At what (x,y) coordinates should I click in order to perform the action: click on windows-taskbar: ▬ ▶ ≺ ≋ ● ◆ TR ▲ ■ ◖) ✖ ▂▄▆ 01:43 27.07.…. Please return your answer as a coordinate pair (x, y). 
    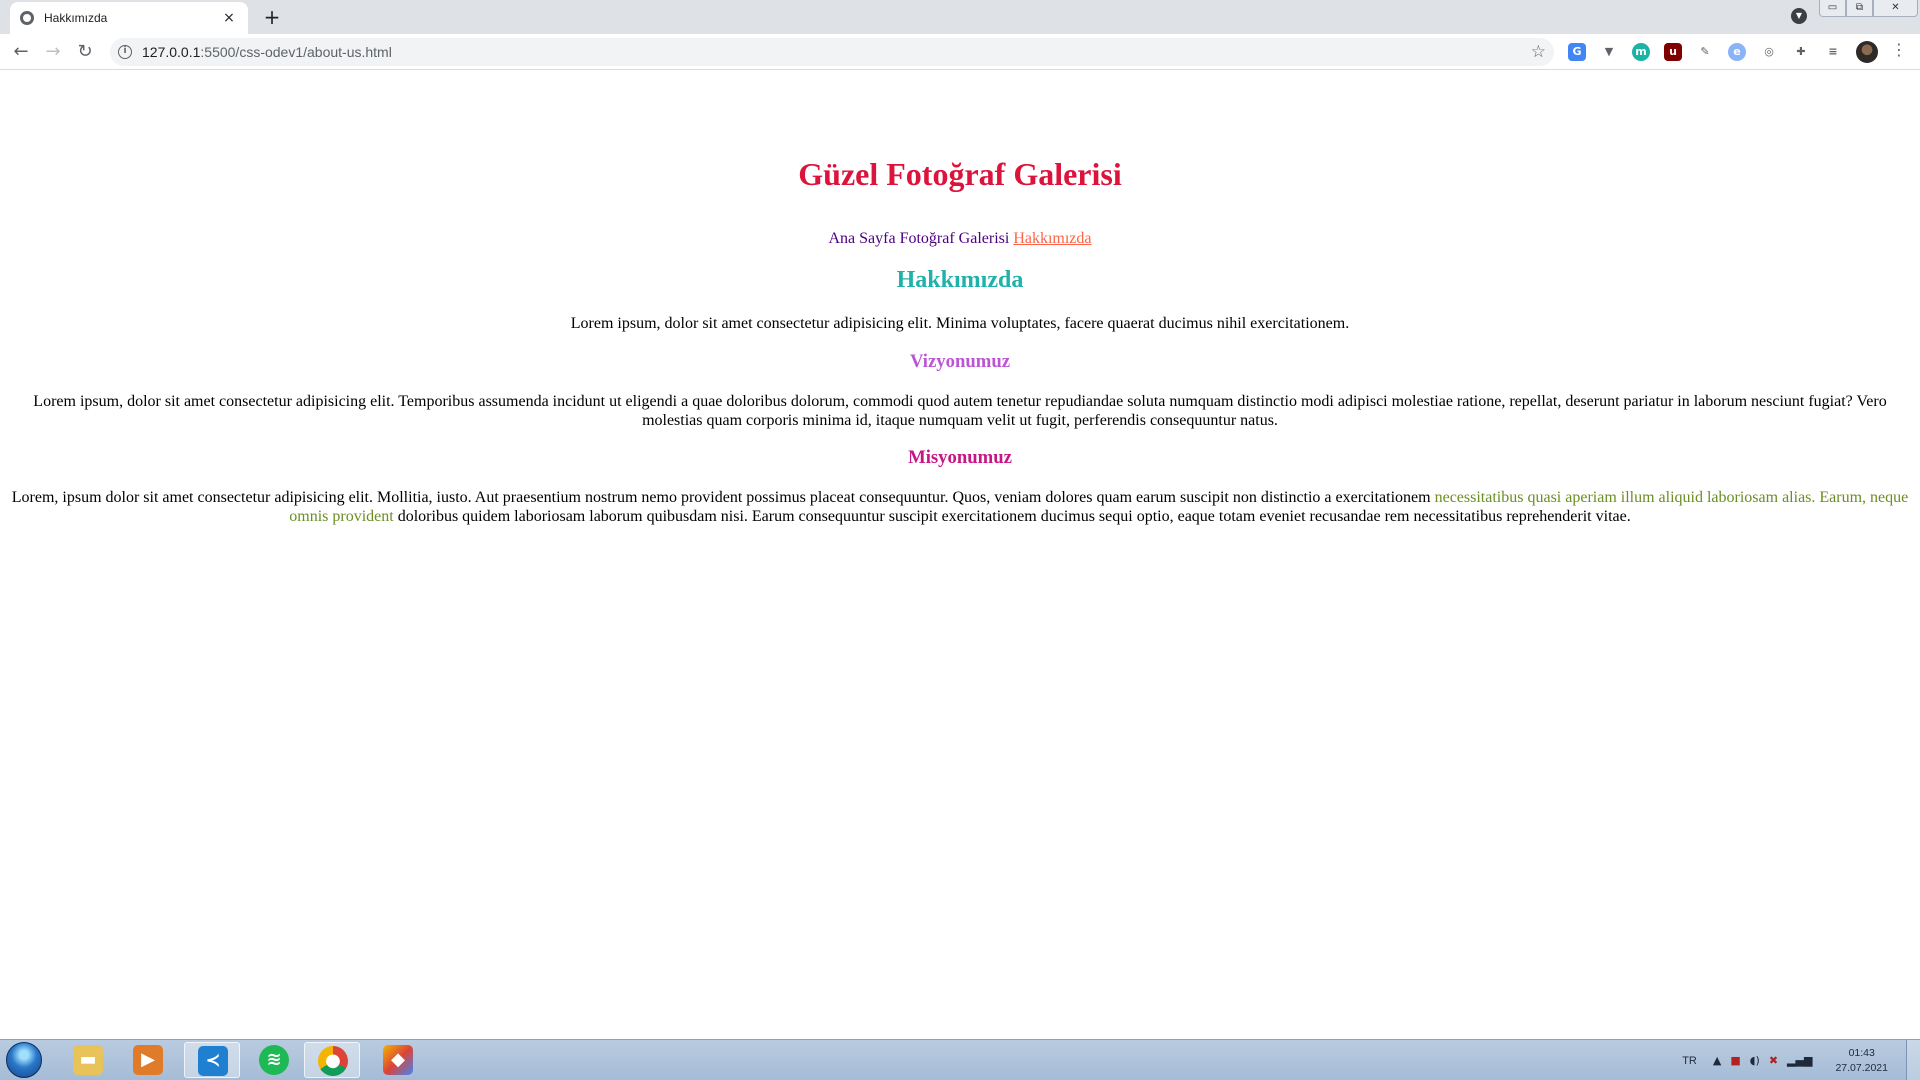
    Looking at the image, I should click on (960, 1059).